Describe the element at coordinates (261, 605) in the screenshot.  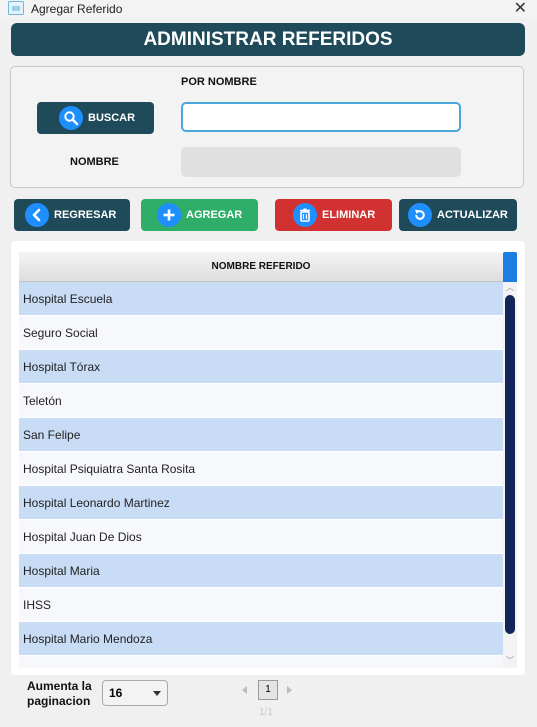
I see `table-row: IHSS` at that location.